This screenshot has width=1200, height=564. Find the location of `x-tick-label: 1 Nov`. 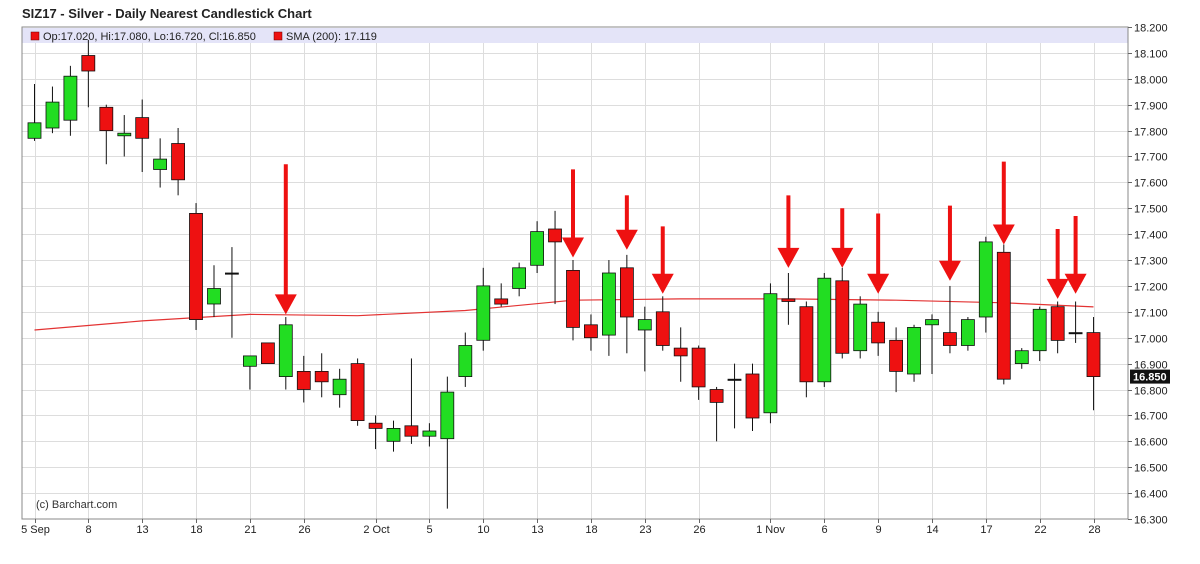

x-tick-label: 1 Nov is located at coordinates (770, 530).